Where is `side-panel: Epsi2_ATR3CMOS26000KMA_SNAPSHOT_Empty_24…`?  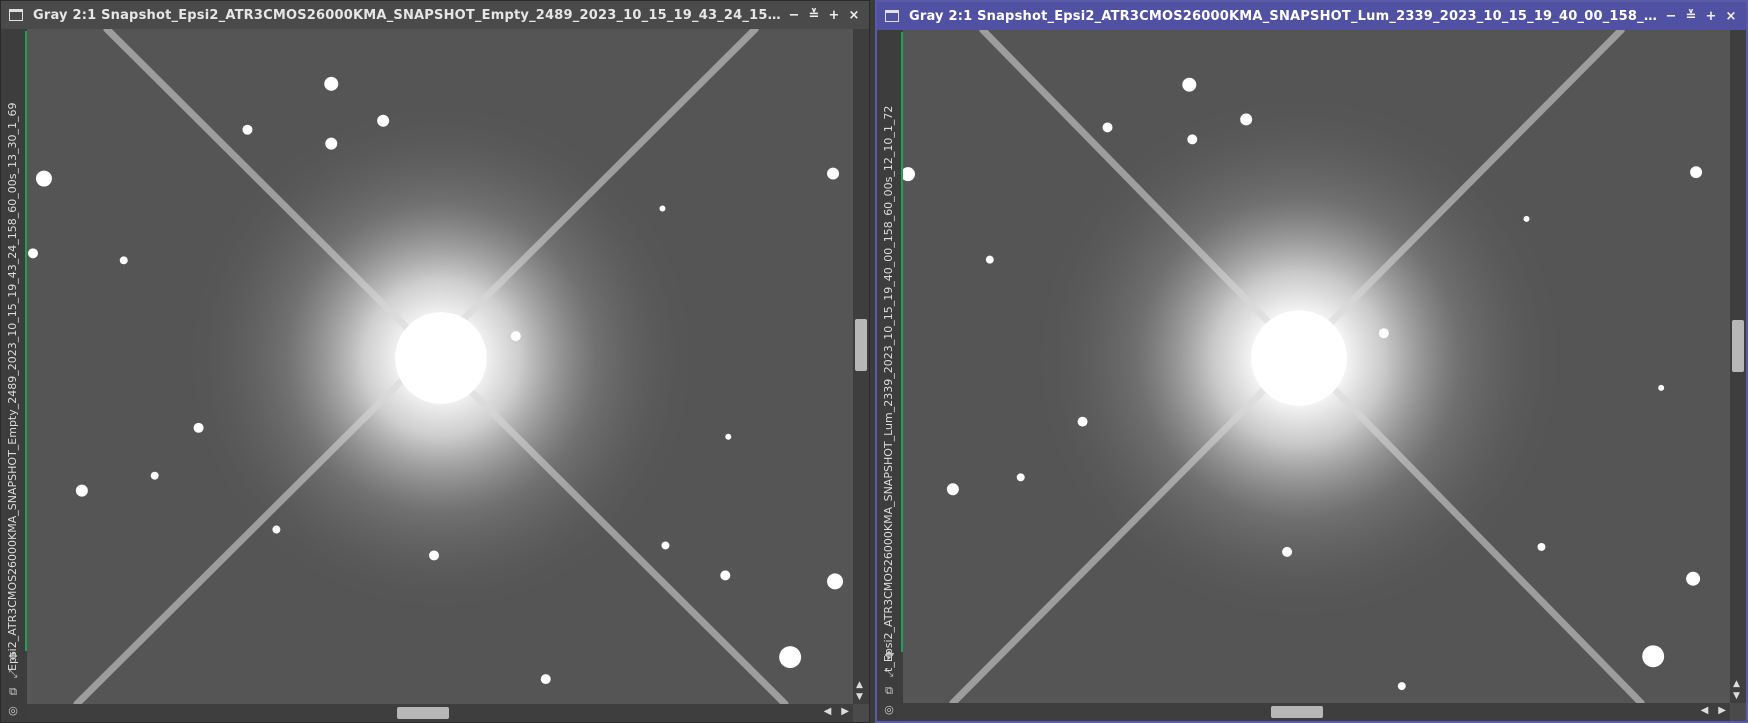
side-panel: Epsi2_ATR3CMOS26000KMA_SNAPSHOT_Empty_24… is located at coordinates (14, 375).